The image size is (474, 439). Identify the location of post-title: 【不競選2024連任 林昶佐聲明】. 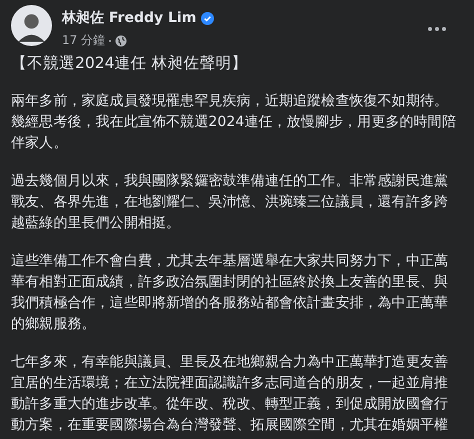
(129, 63).